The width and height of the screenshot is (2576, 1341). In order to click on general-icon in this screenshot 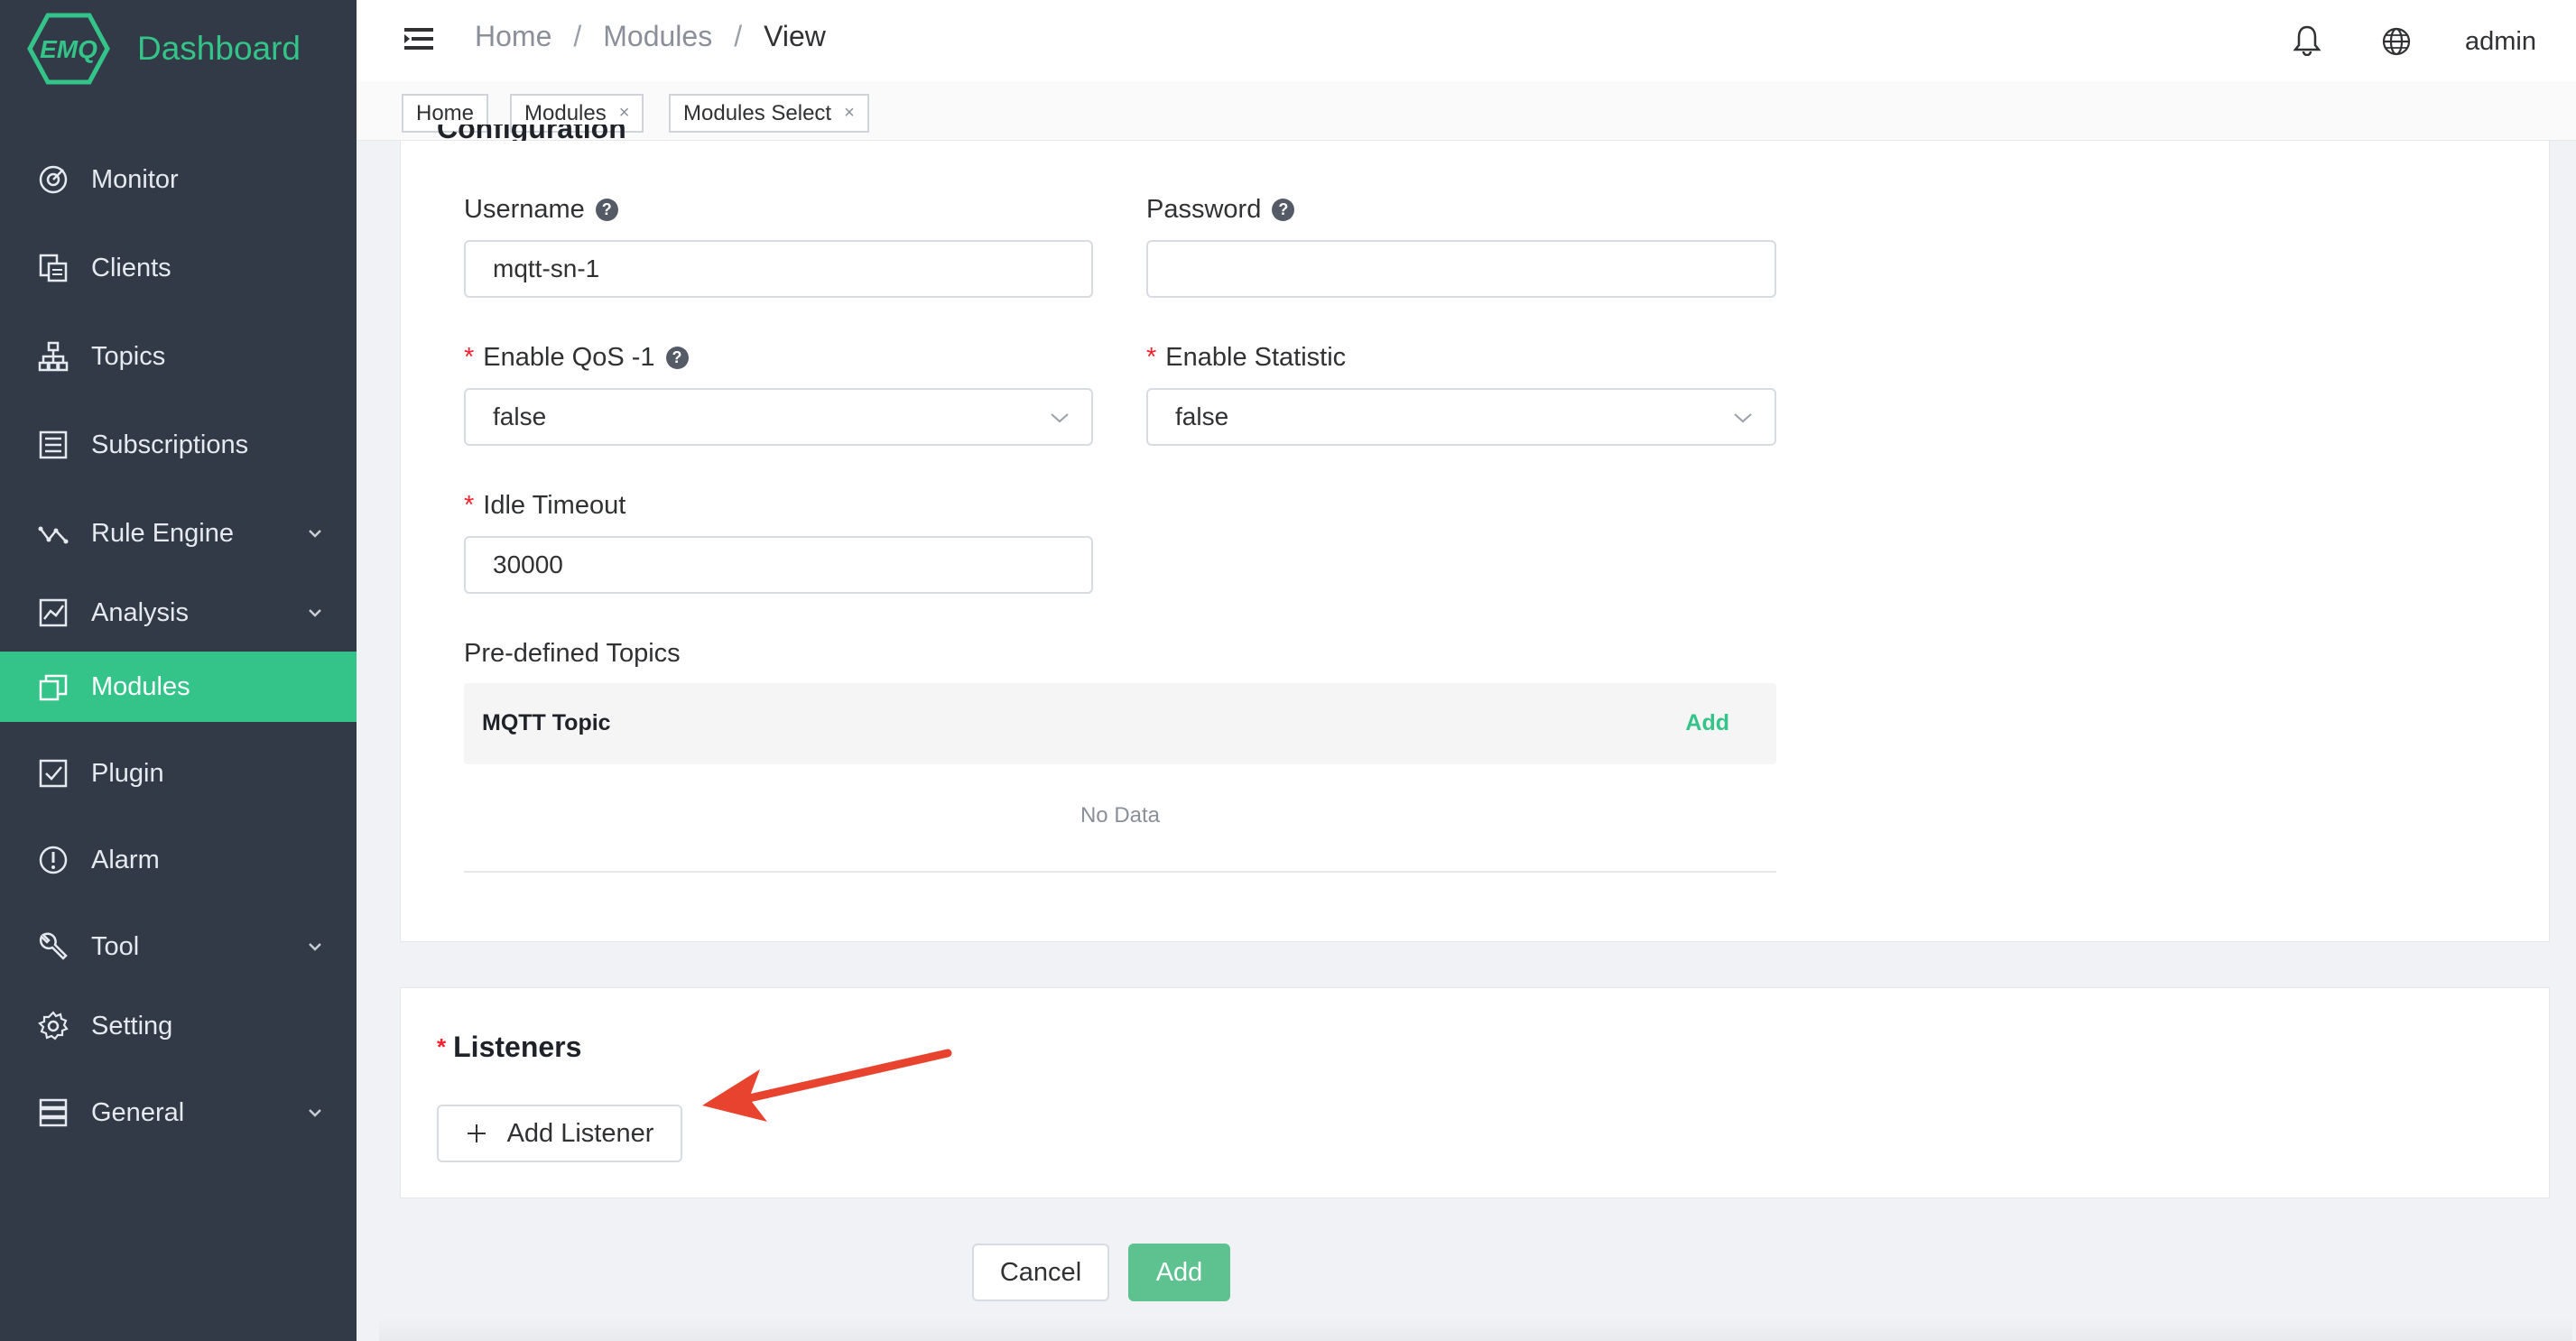, I will do `click(53, 1112)`.